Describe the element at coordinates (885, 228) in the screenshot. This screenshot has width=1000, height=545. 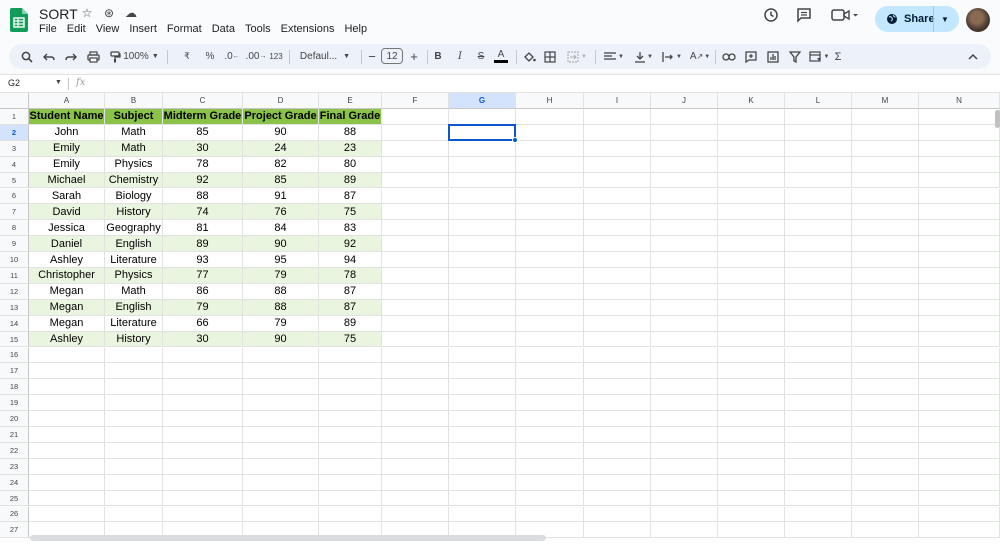
I see `cell-m8` at that location.